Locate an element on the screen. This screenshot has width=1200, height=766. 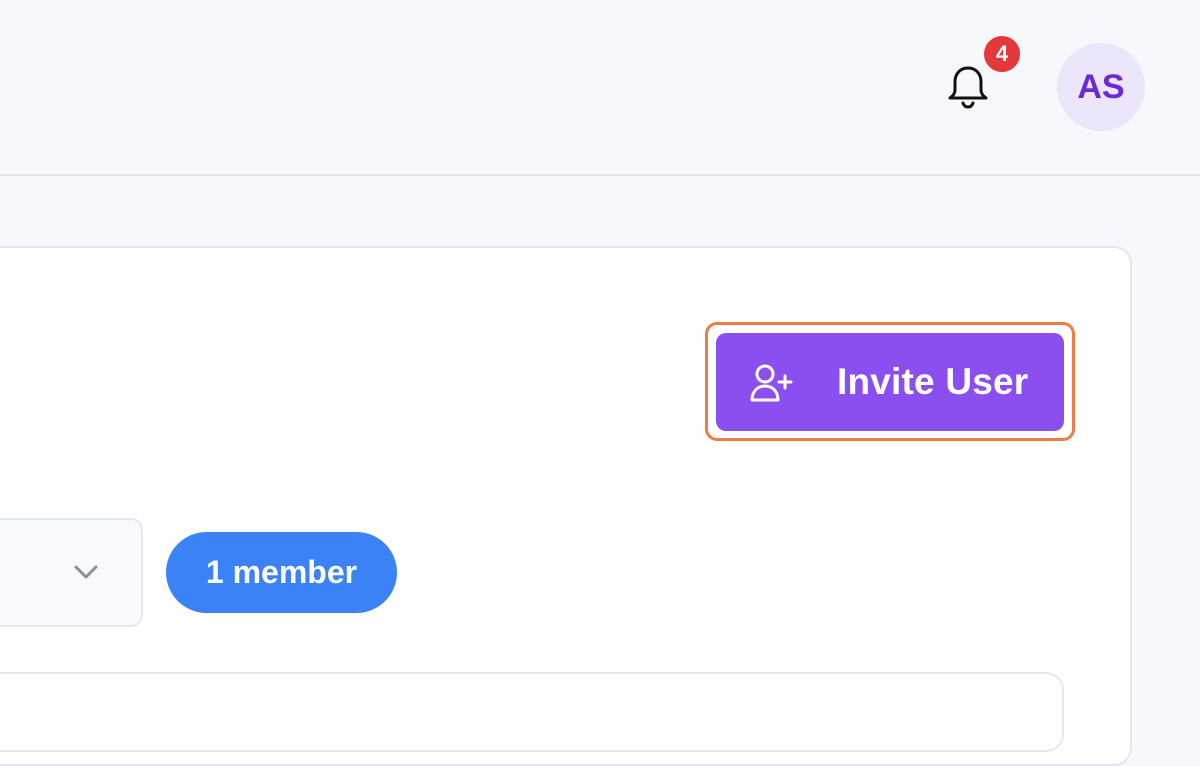
invite-user-label: Invite User is located at coordinates (933, 381).